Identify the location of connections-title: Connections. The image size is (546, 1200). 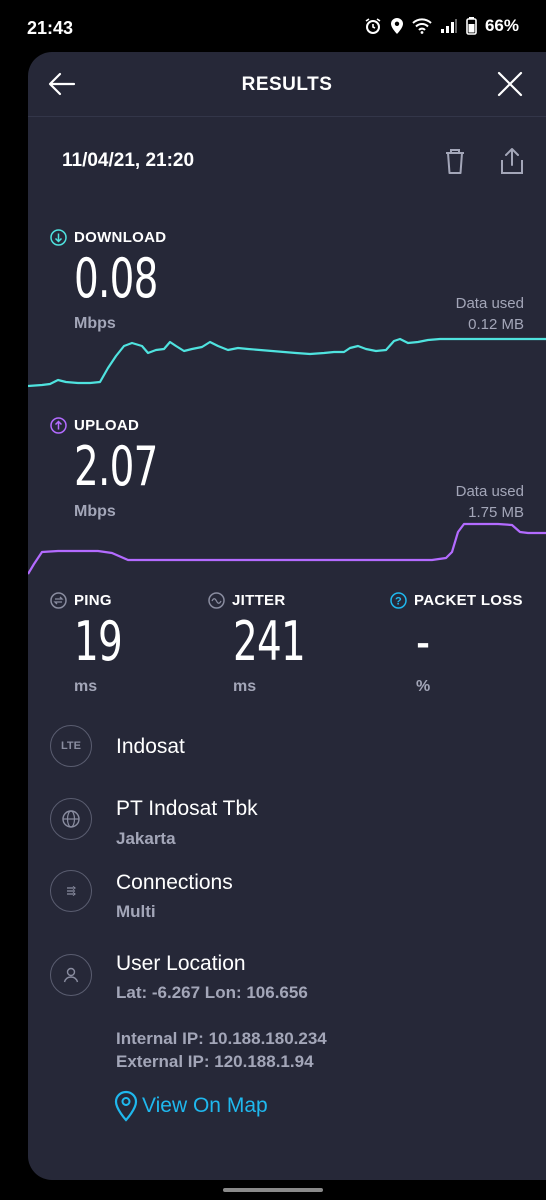
(174, 882).